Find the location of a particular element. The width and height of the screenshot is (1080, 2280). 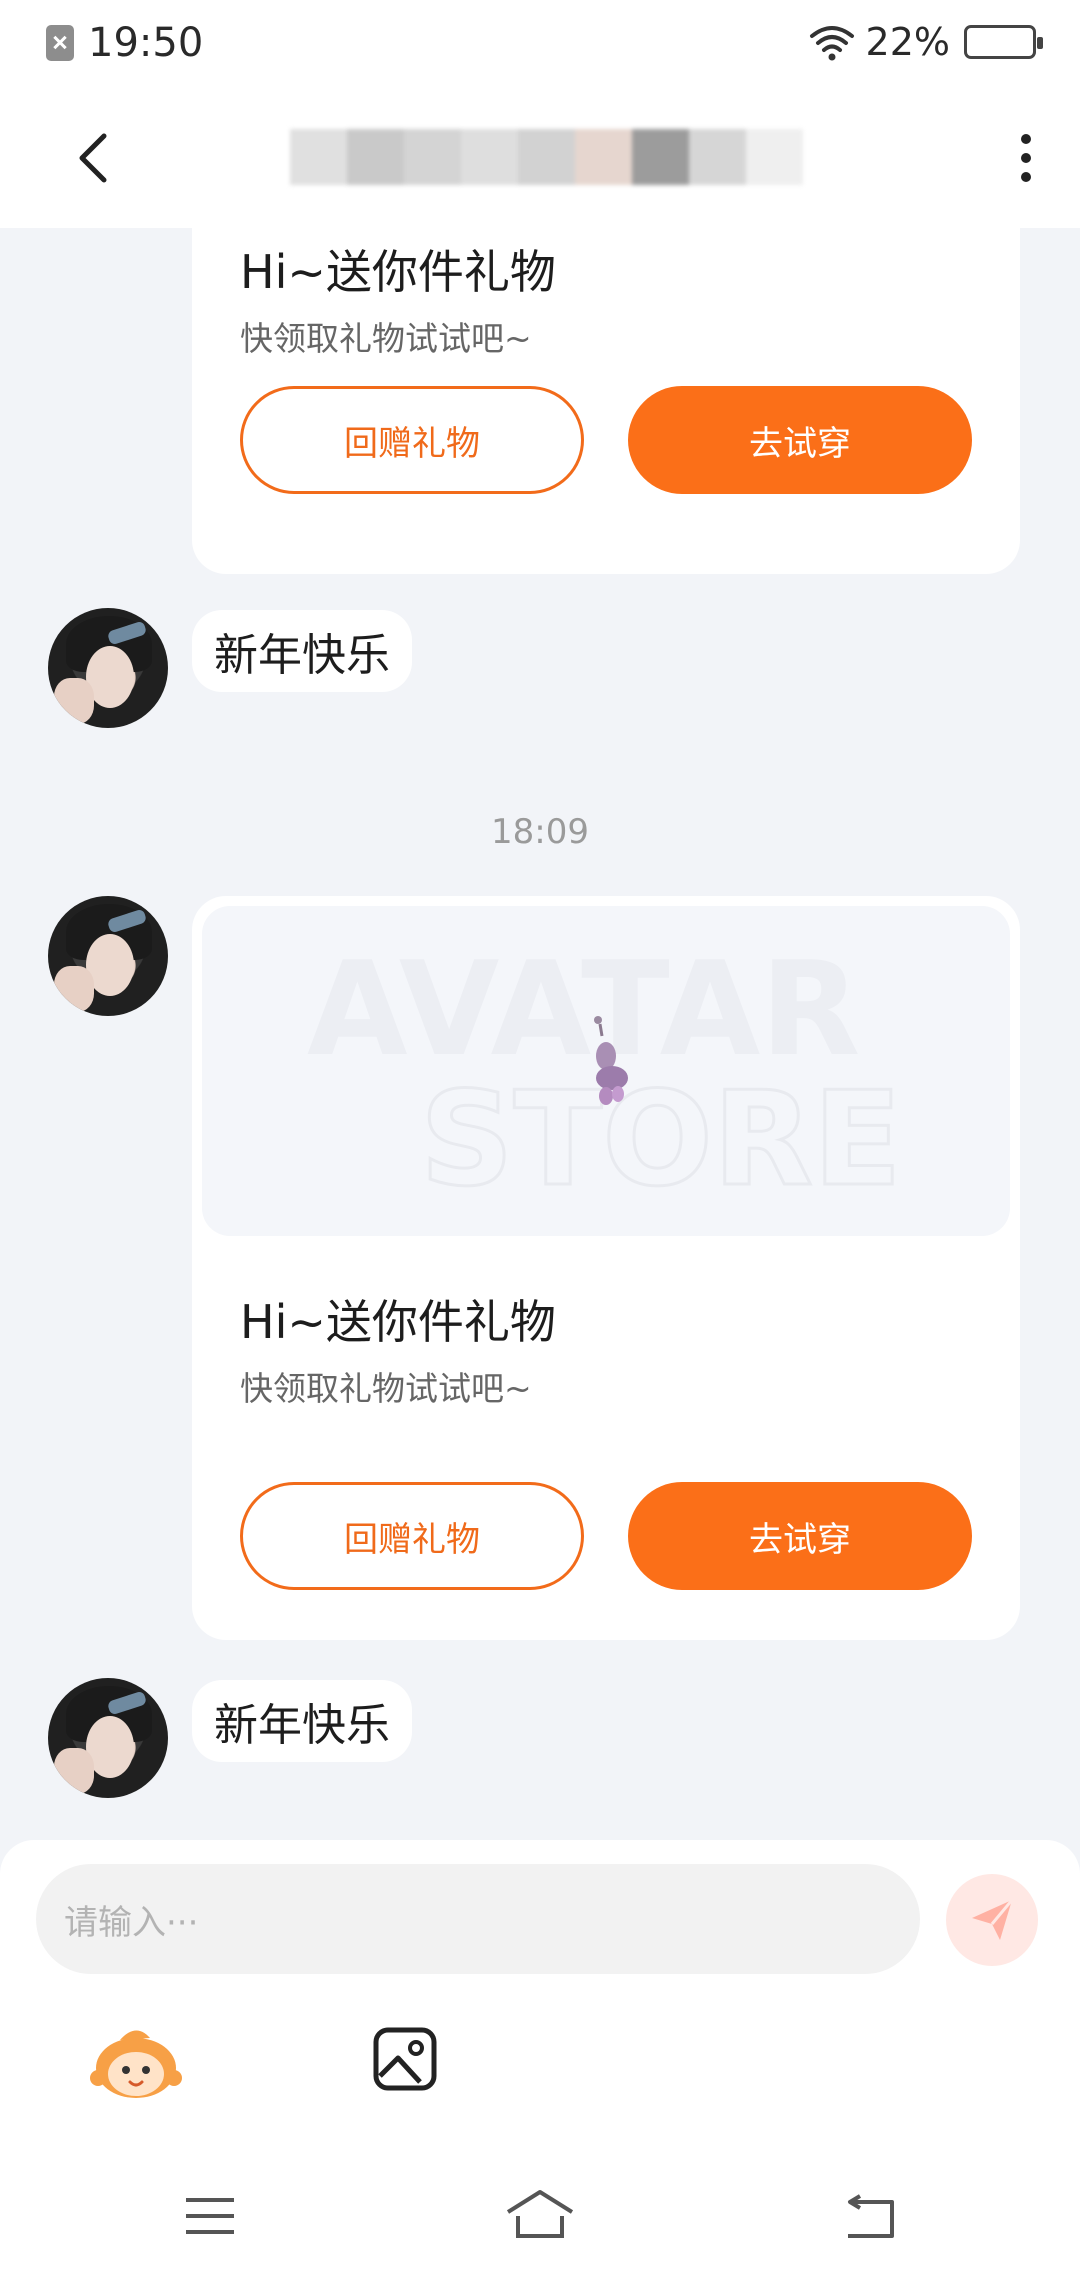

system-nav-bar is located at coordinates (540, 2210).